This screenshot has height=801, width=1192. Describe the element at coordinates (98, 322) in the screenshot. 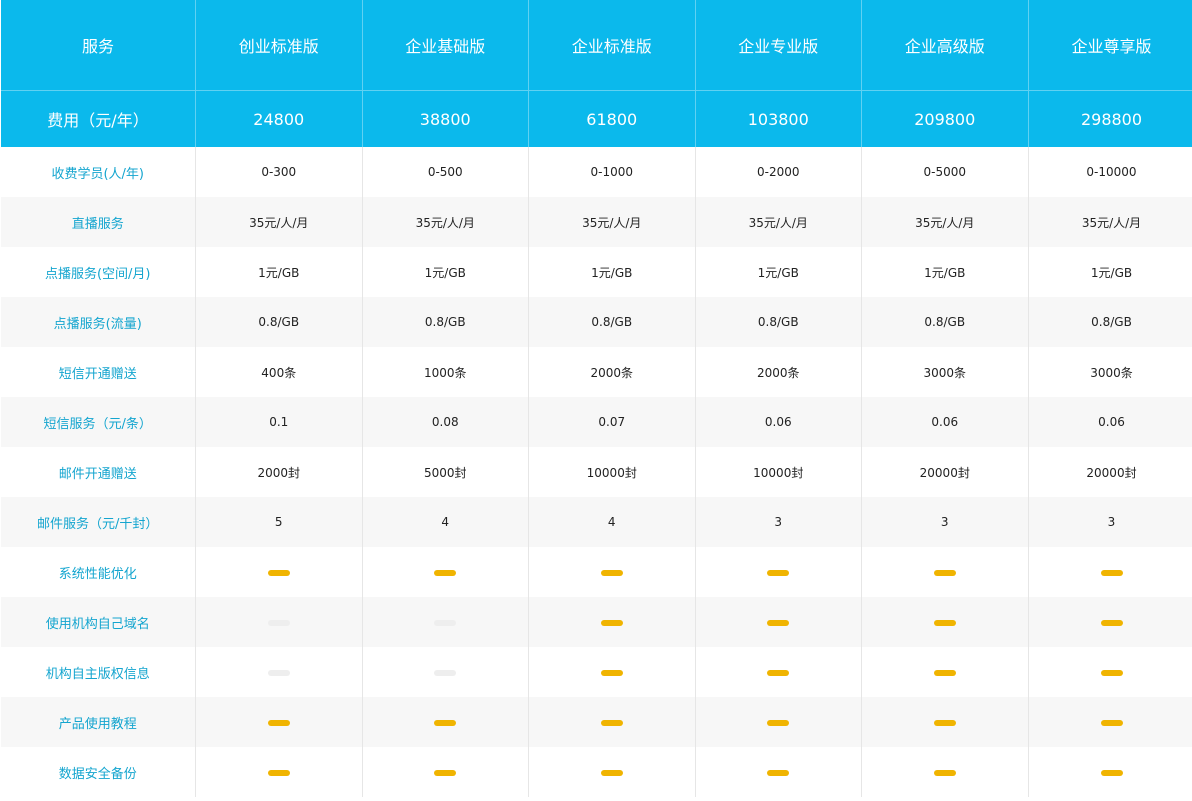

I see `row-label: 点播服务(流量)` at that location.